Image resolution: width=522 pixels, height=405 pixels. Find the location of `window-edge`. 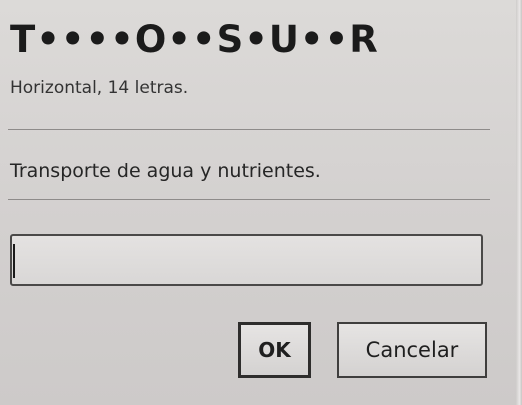

window-edge is located at coordinates (519, 202).